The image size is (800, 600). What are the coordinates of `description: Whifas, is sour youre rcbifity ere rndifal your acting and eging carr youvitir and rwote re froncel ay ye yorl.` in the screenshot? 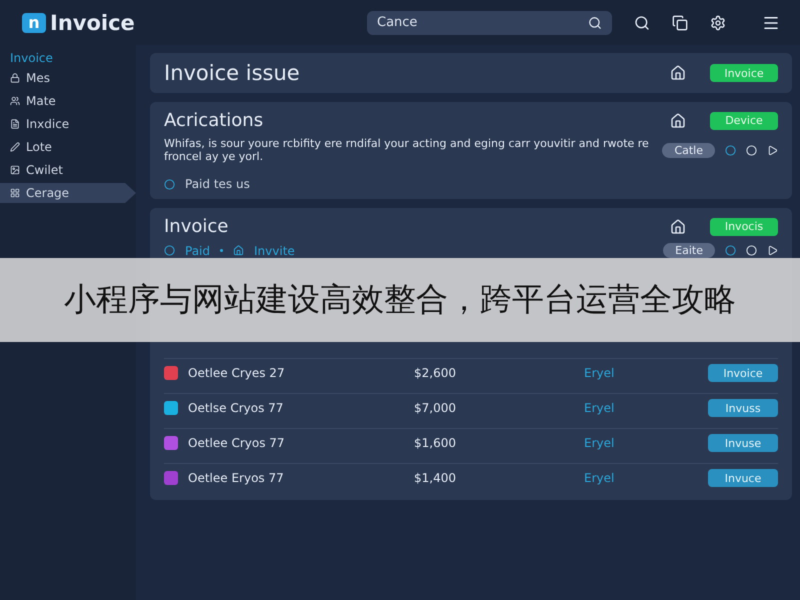 It's located at (407, 150).